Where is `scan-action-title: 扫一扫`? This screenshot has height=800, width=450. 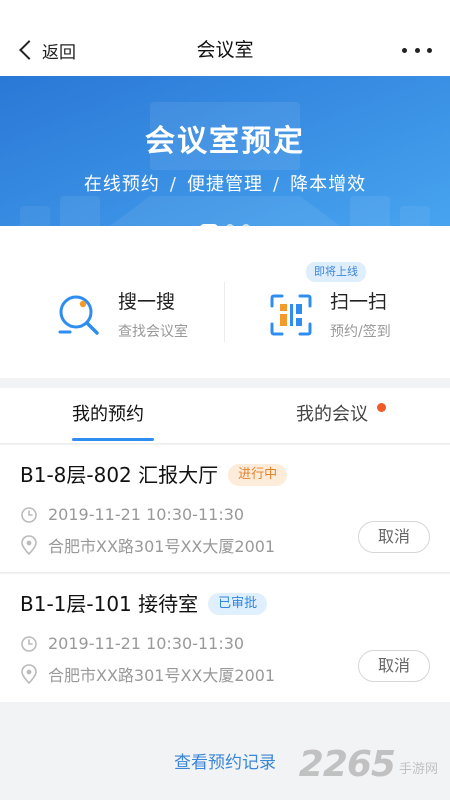
scan-action-title: 扫一扫 is located at coordinates (359, 302).